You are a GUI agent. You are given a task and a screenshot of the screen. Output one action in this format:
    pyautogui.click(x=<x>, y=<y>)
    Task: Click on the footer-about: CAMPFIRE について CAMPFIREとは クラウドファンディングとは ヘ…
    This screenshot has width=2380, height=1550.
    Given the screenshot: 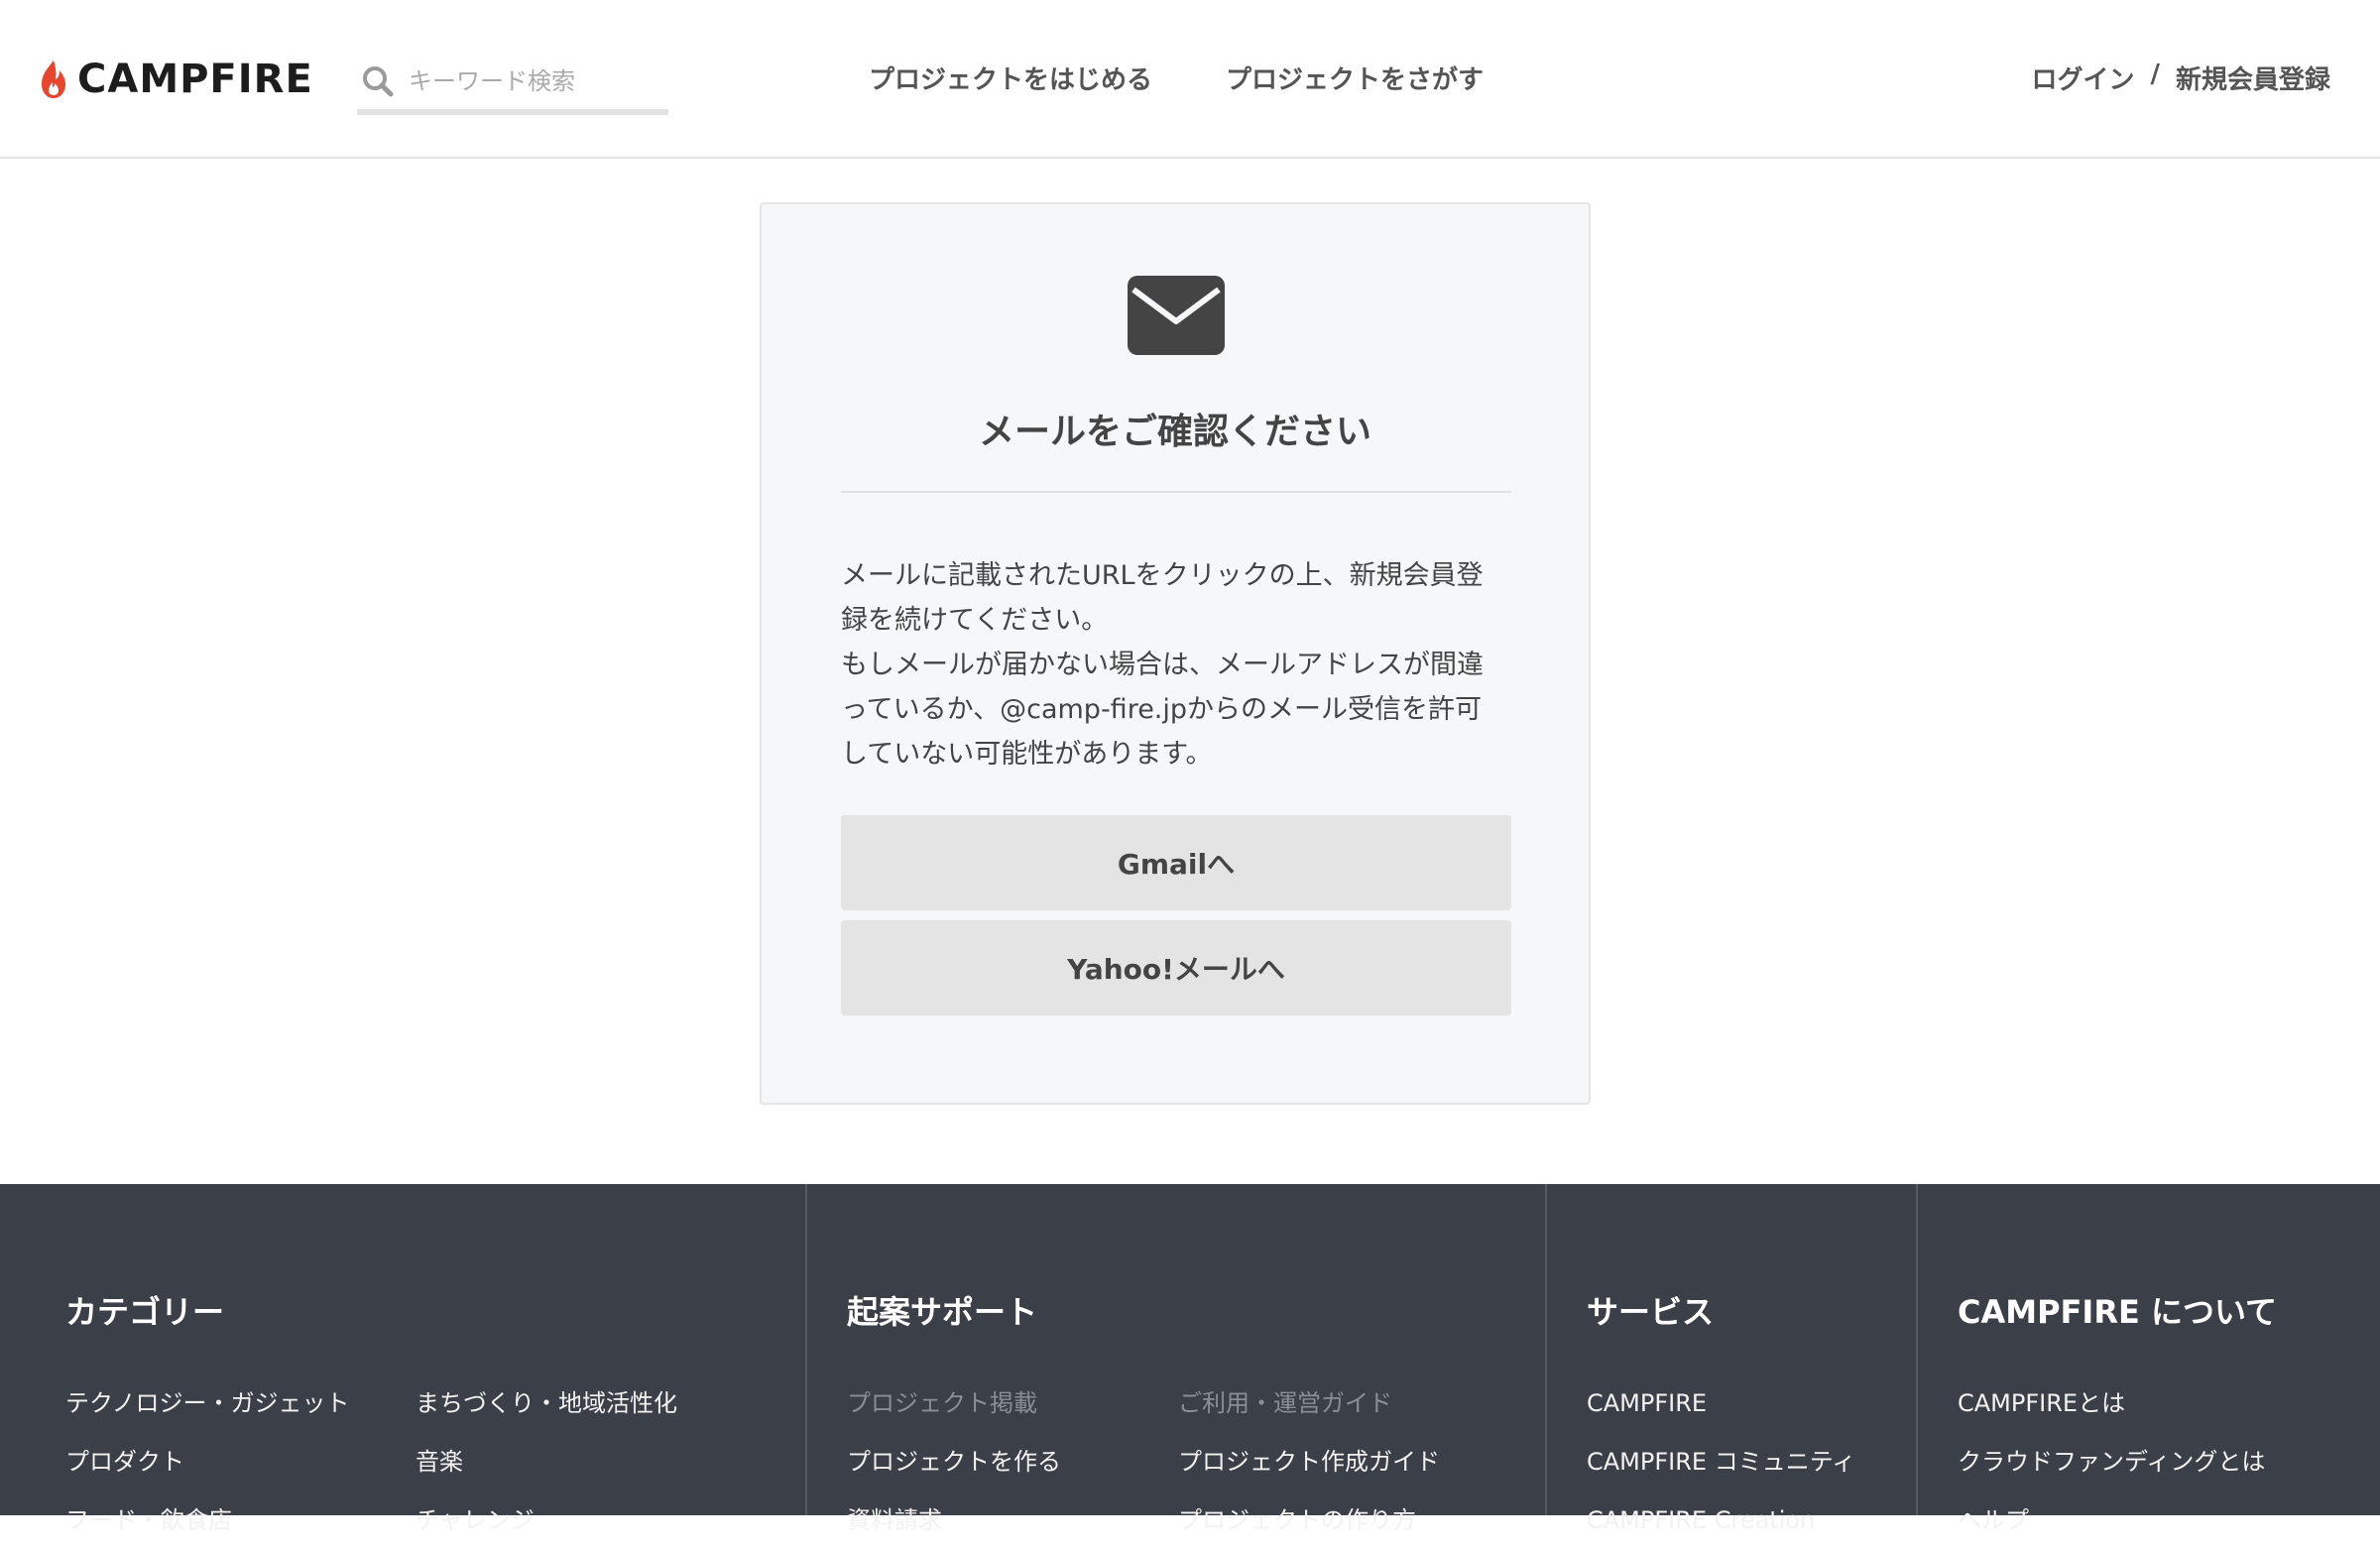 What is the action you would take?
    pyautogui.click(x=2148, y=1359)
    